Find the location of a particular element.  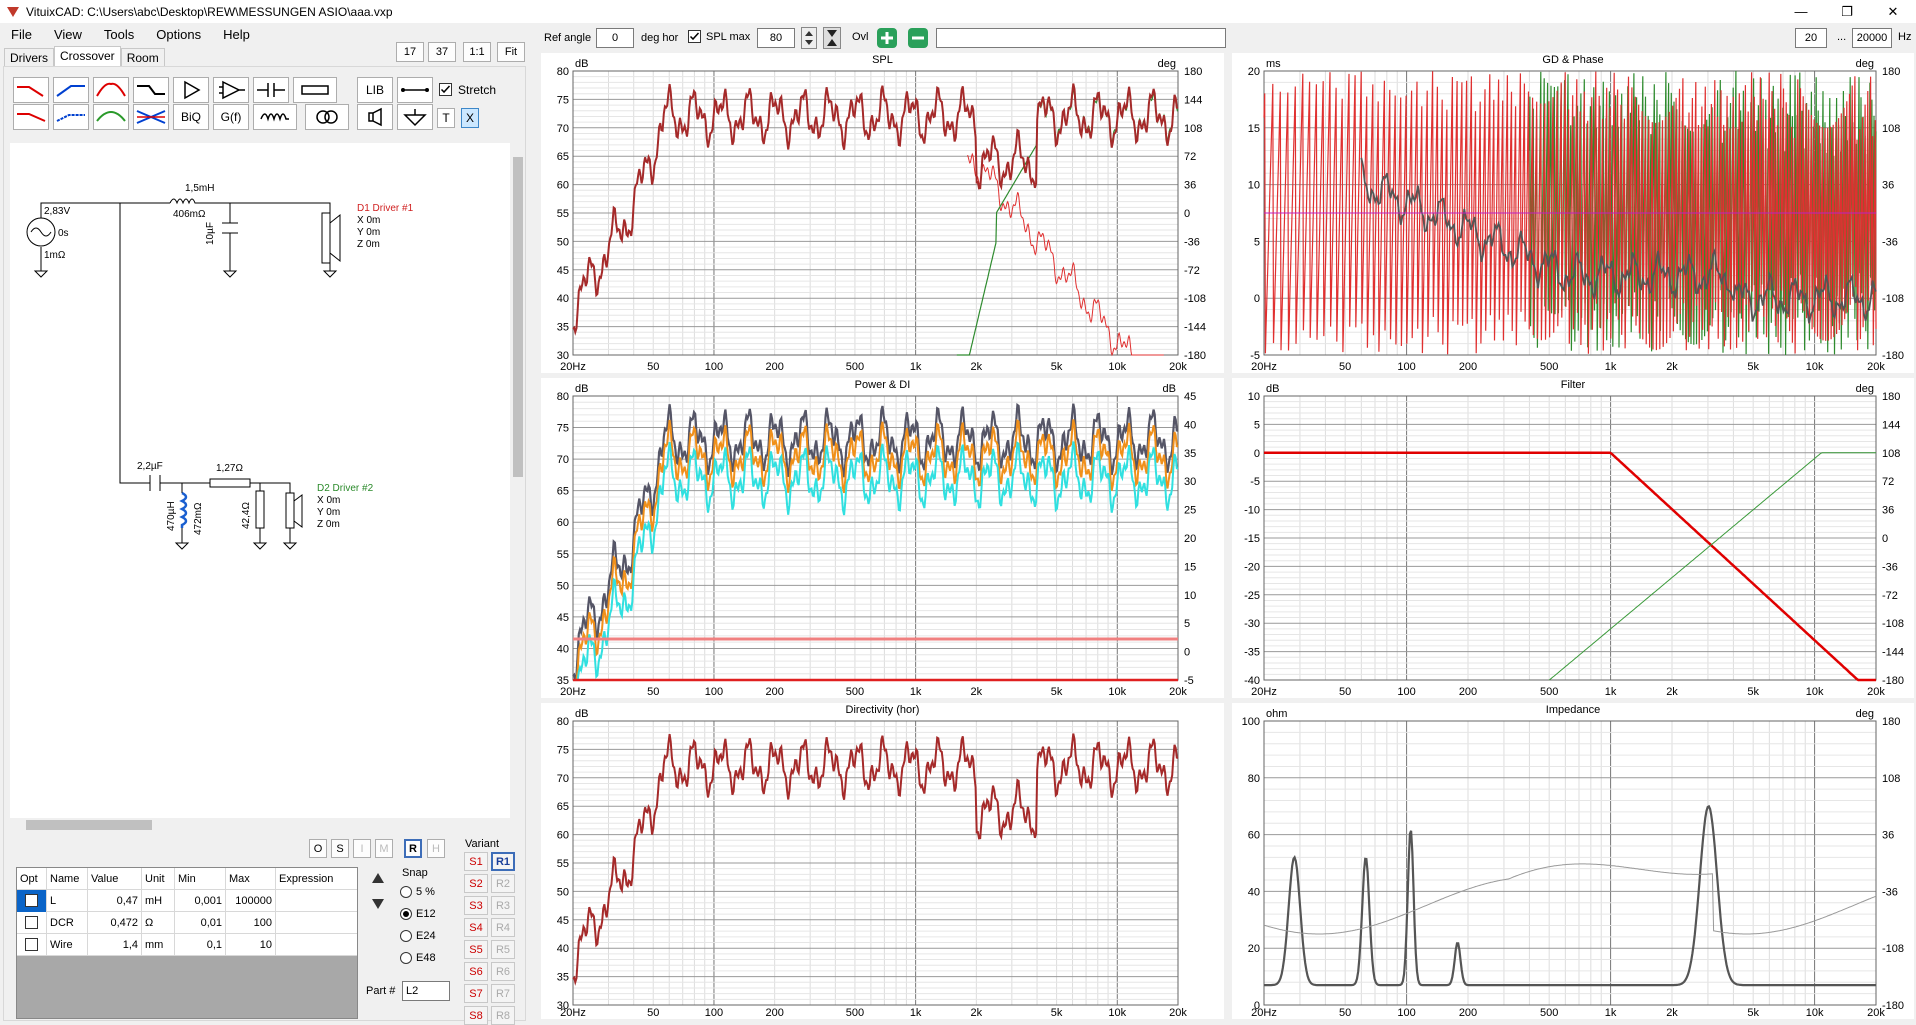

variant-s5-button: S5 is located at coordinates (476, 949).